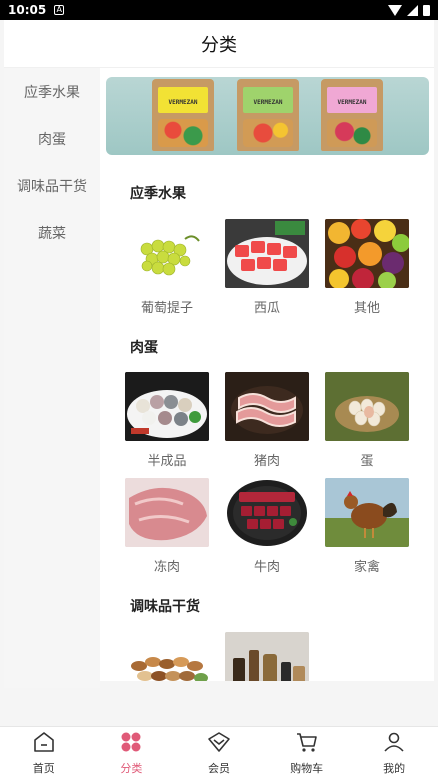 The height and width of the screenshot is (778, 438). I want to click on category-item-label: 半成品, so click(167, 461).